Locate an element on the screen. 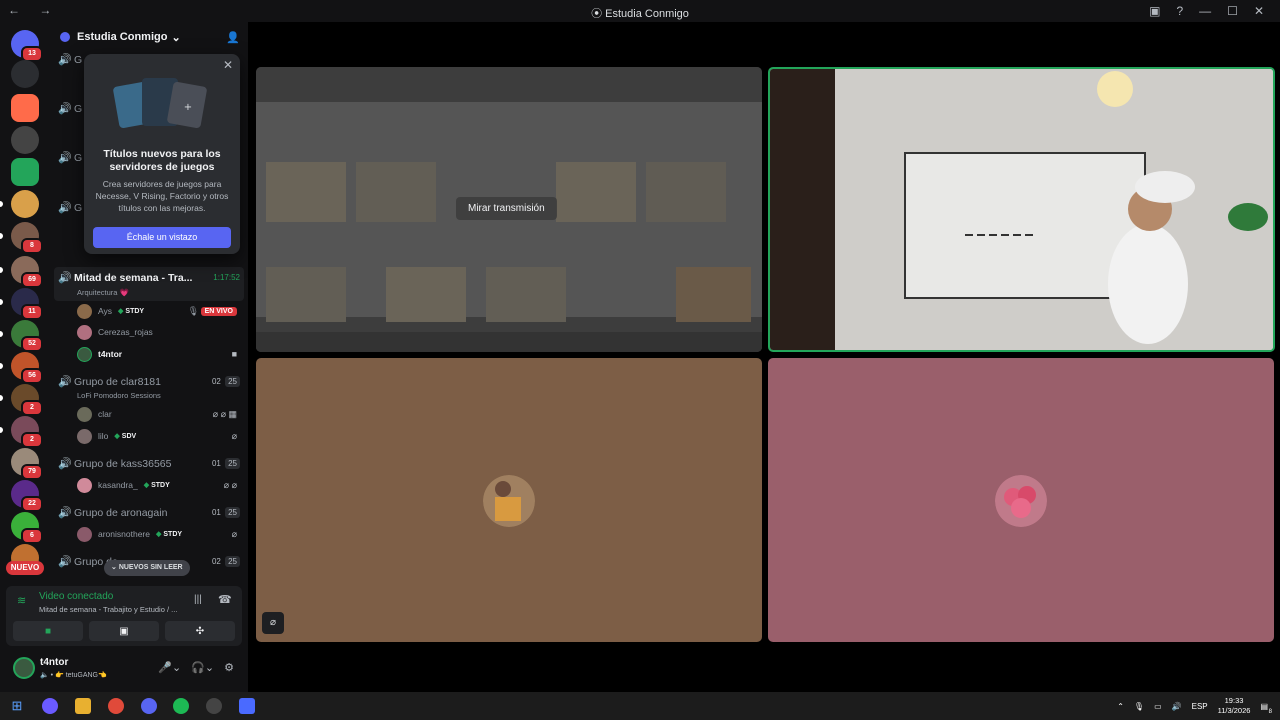 The image size is (1280, 720). server-game-icon: 2 is located at coordinates (27, 400).